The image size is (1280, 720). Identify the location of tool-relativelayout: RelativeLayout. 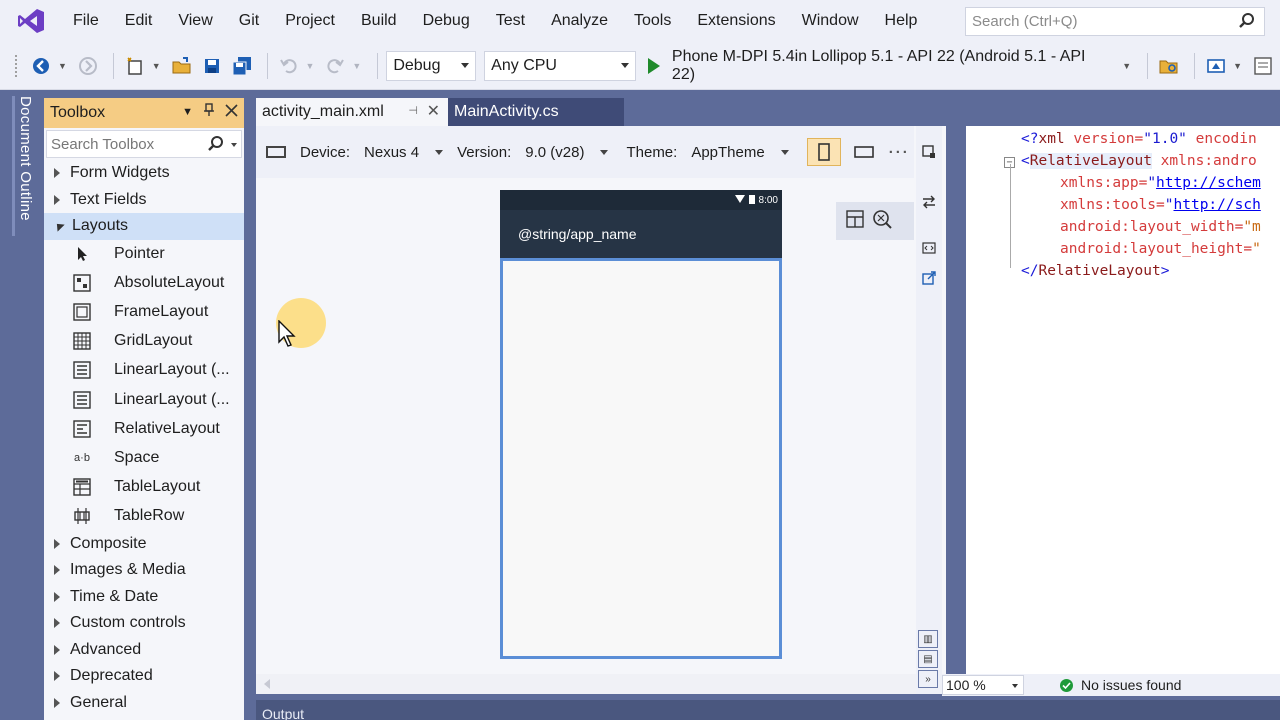
(144, 428).